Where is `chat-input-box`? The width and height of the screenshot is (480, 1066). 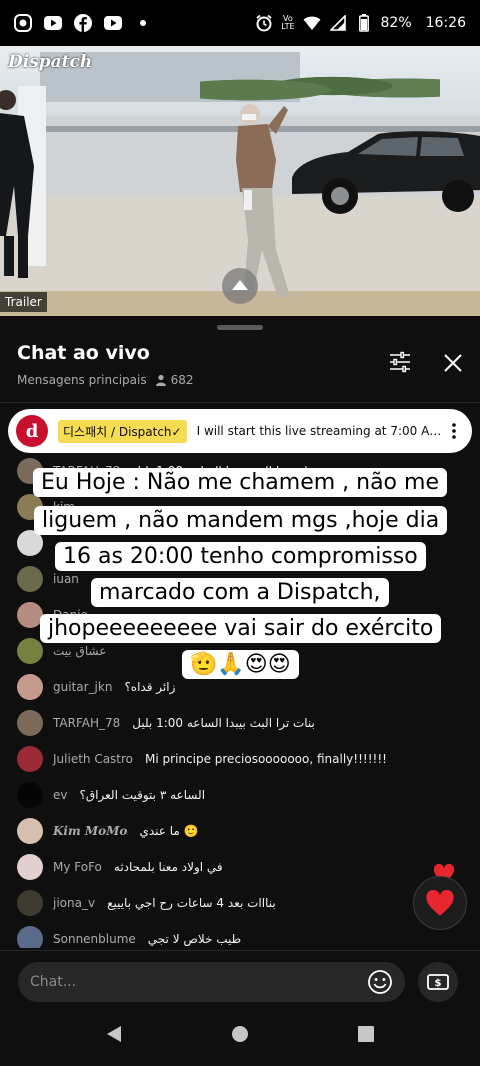 chat-input-box is located at coordinates (211, 982).